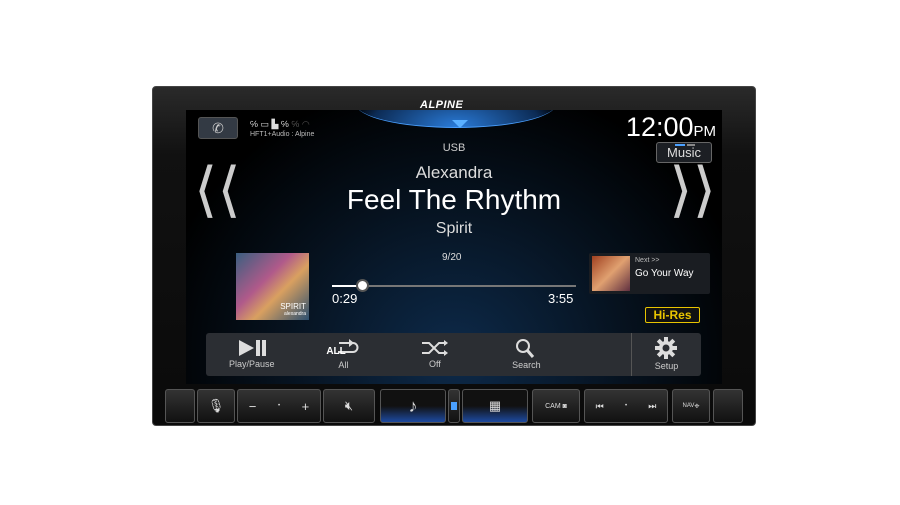 Image resolution: width=900 pixels, height=505 pixels. I want to click on nav-button: NAV ⌖, so click(691, 406).